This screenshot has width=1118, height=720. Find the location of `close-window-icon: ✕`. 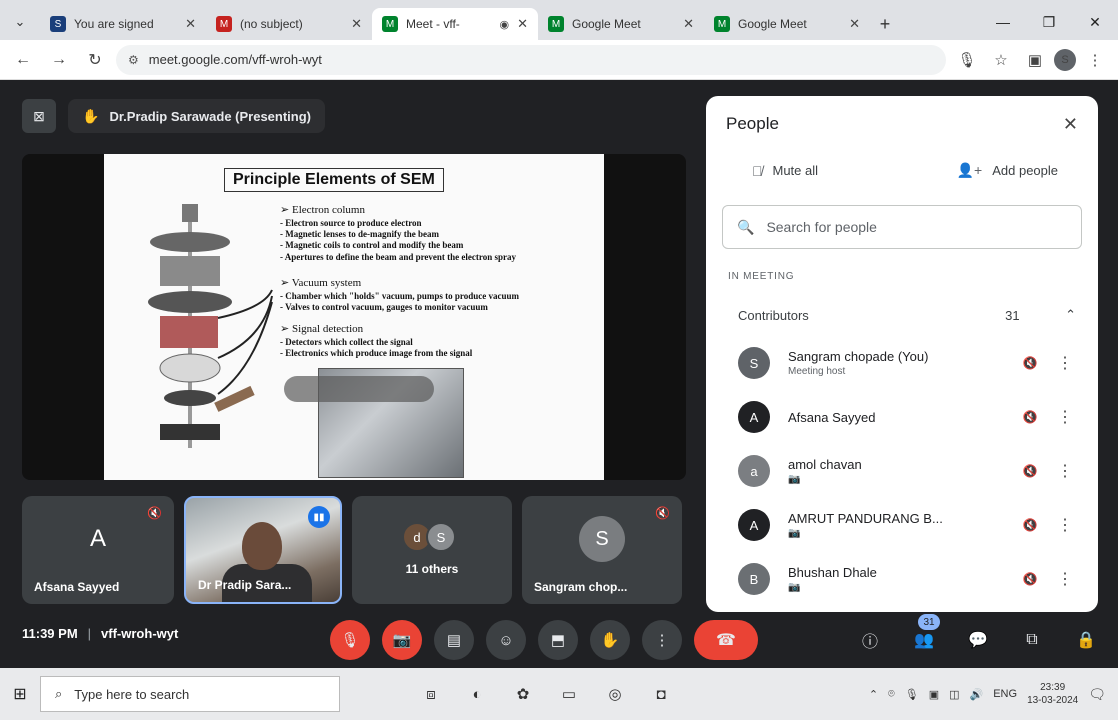

close-window-icon: ✕ is located at coordinates (1095, 22).